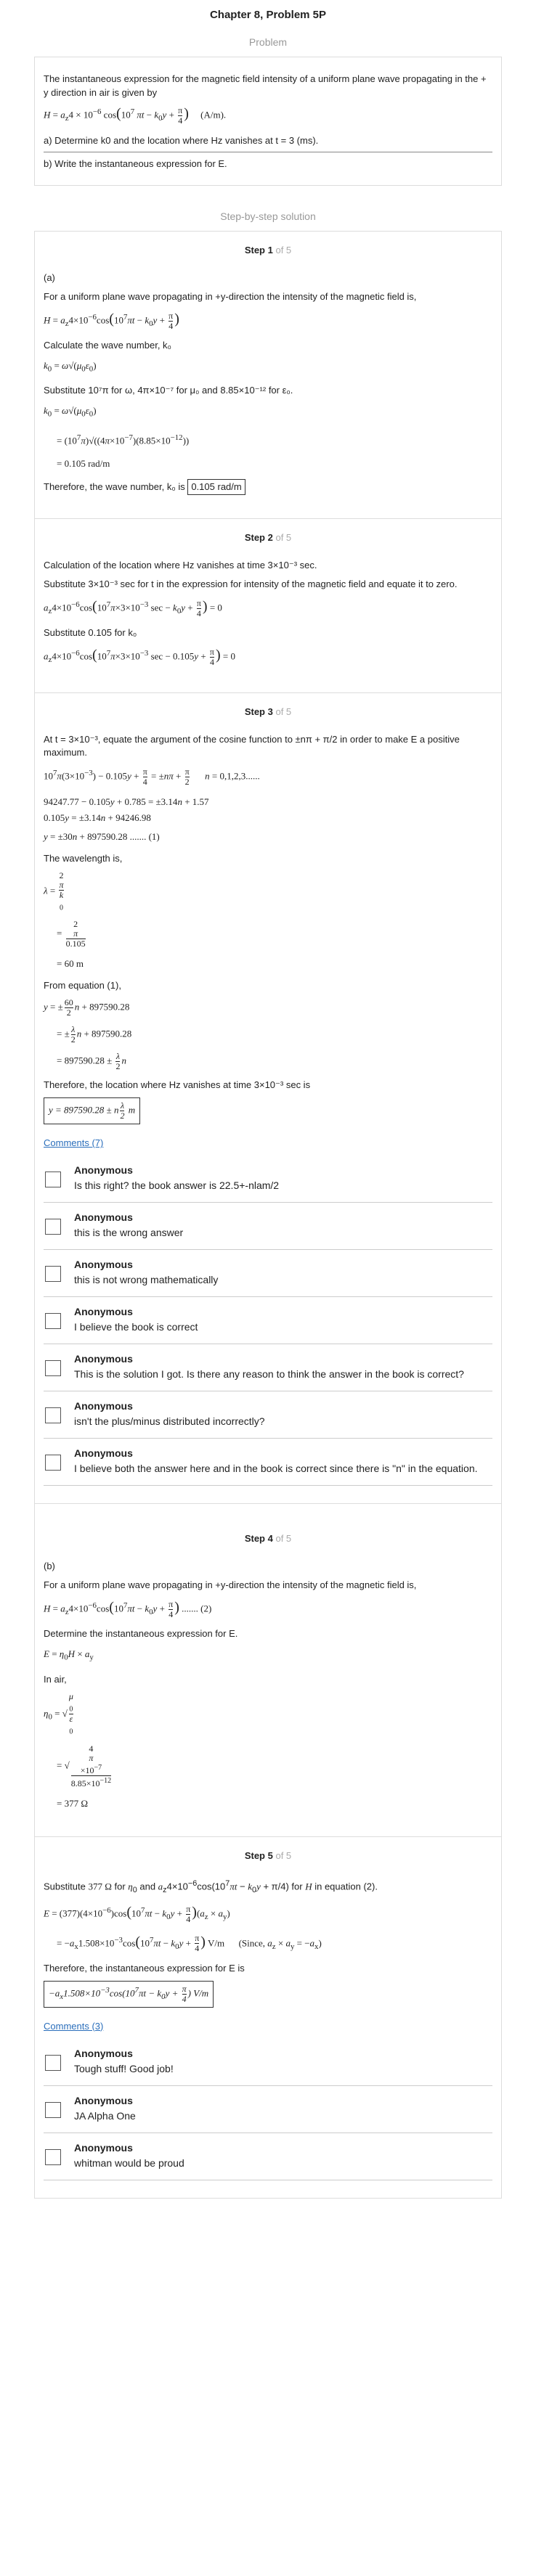  What do you see at coordinates (70, 964) in the screenshot?
I see `equation: = 60 m` at bounding box center [70, 964].